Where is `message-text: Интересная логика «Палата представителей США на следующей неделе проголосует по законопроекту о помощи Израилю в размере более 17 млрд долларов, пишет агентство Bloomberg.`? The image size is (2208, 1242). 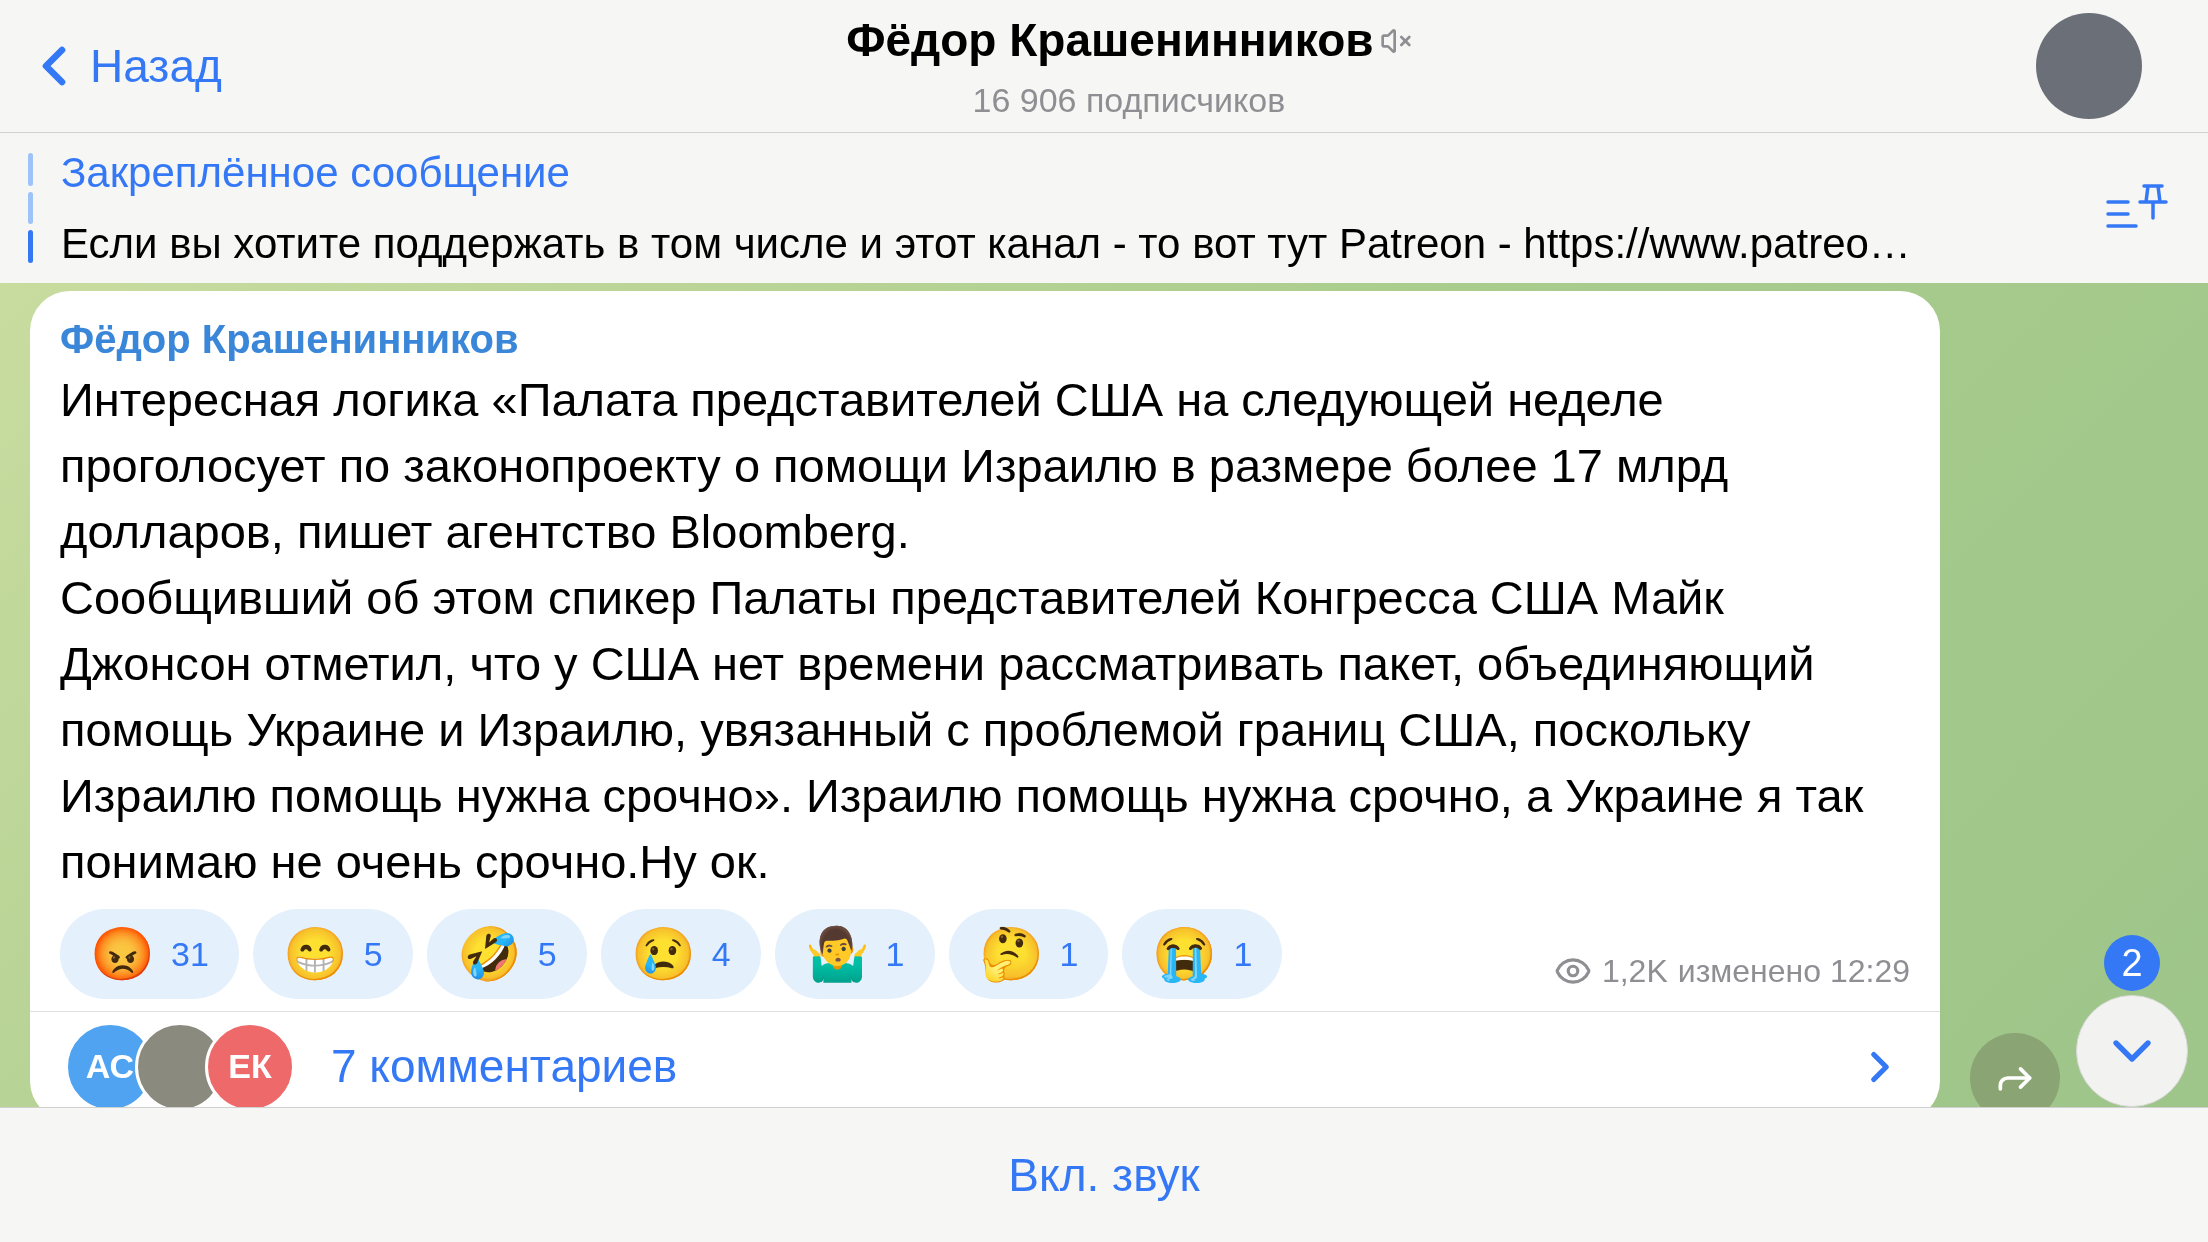
message-text: Интересная логика «Палата представителей США на следующей неделе проголосует по законопроекту о помощи Израилю в размере более 17 млрд долларов, пишет агентство Bloomberg. is located at coordinates (895, 466).